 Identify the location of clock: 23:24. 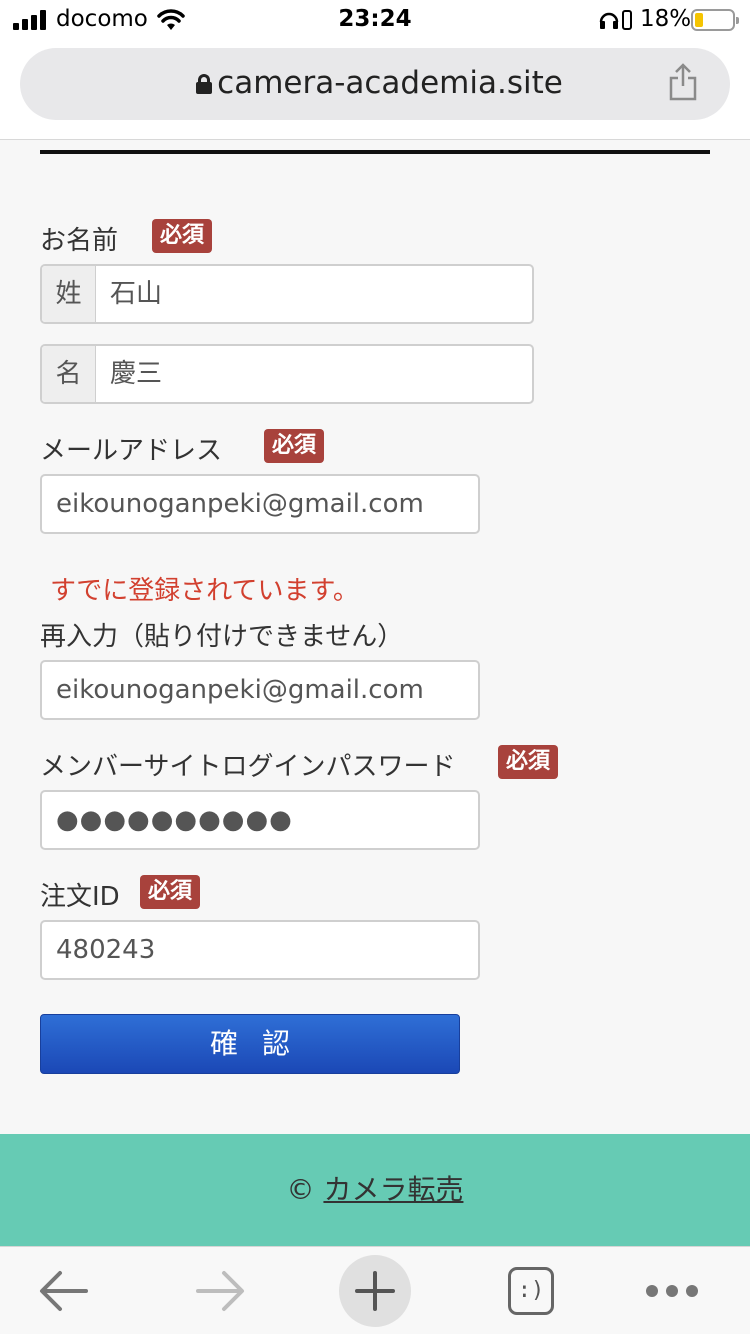
(375, 19).